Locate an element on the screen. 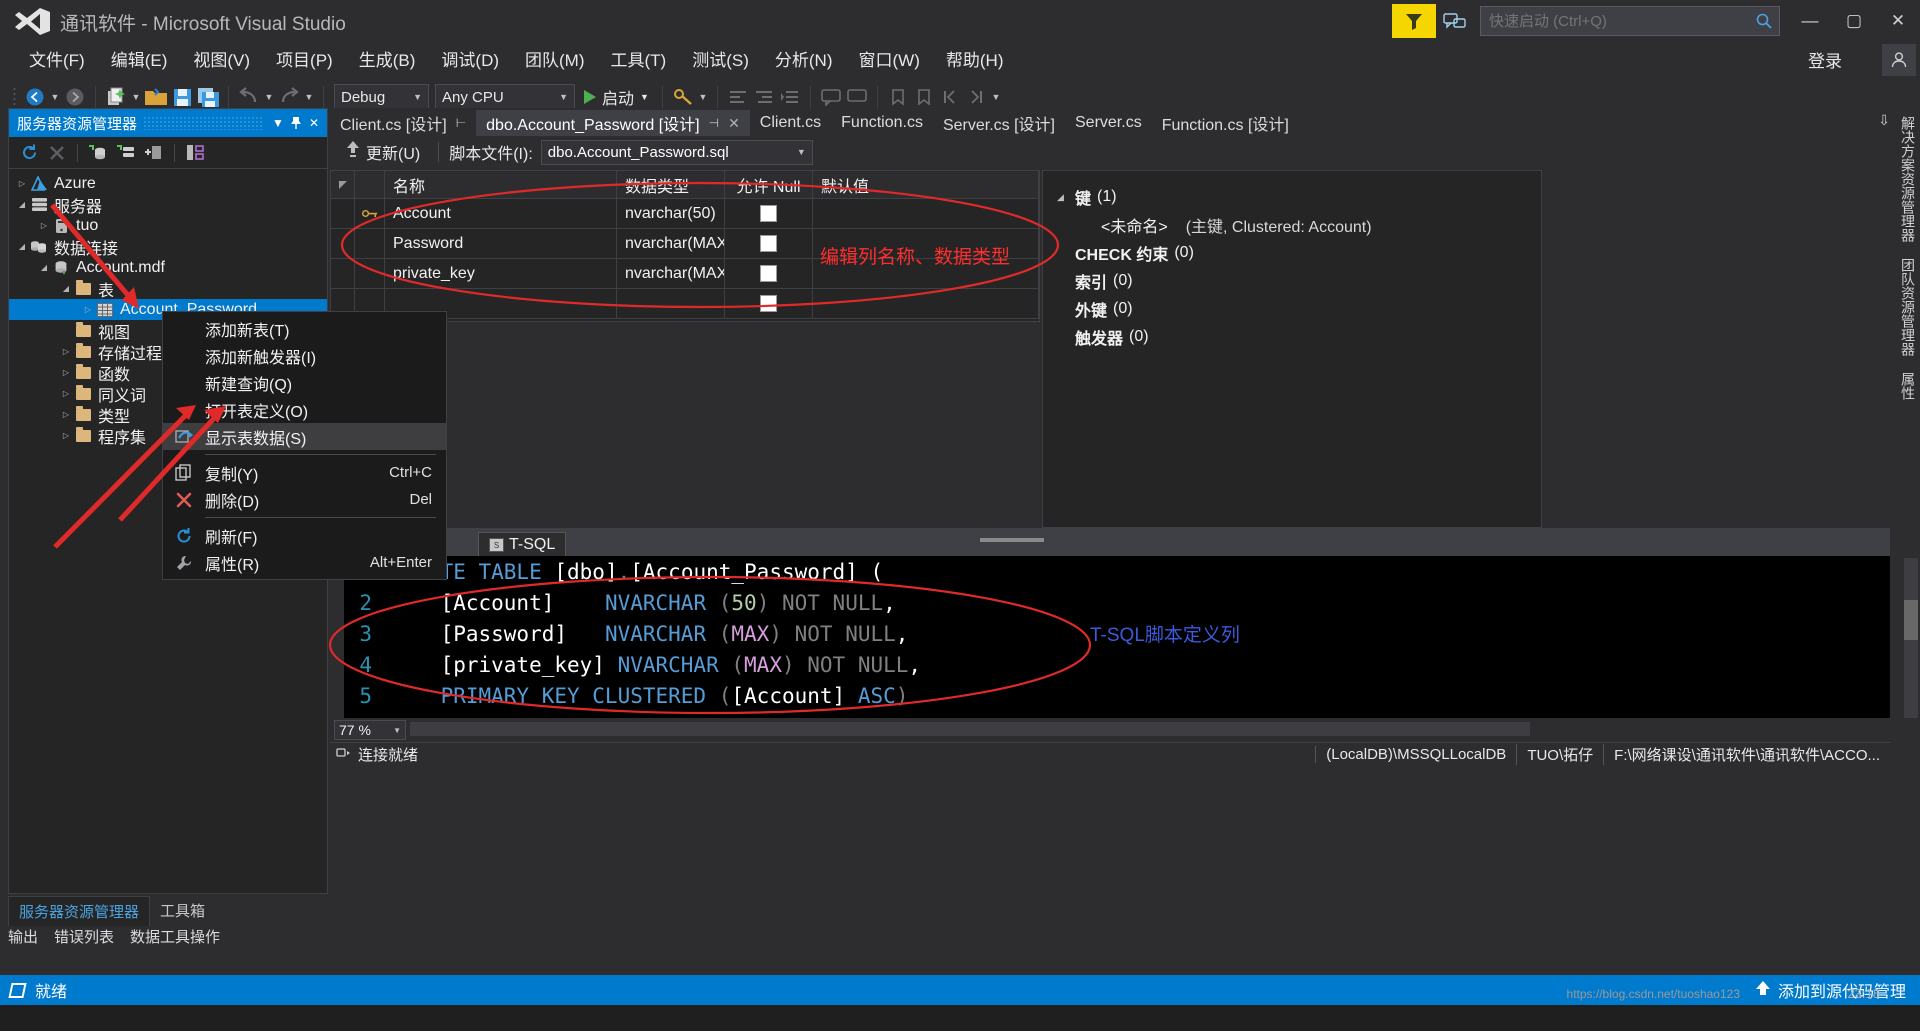 The image size is (1920, 1031). doc-tab-client-cs: Client.cs is located at coordinates (790, 123).